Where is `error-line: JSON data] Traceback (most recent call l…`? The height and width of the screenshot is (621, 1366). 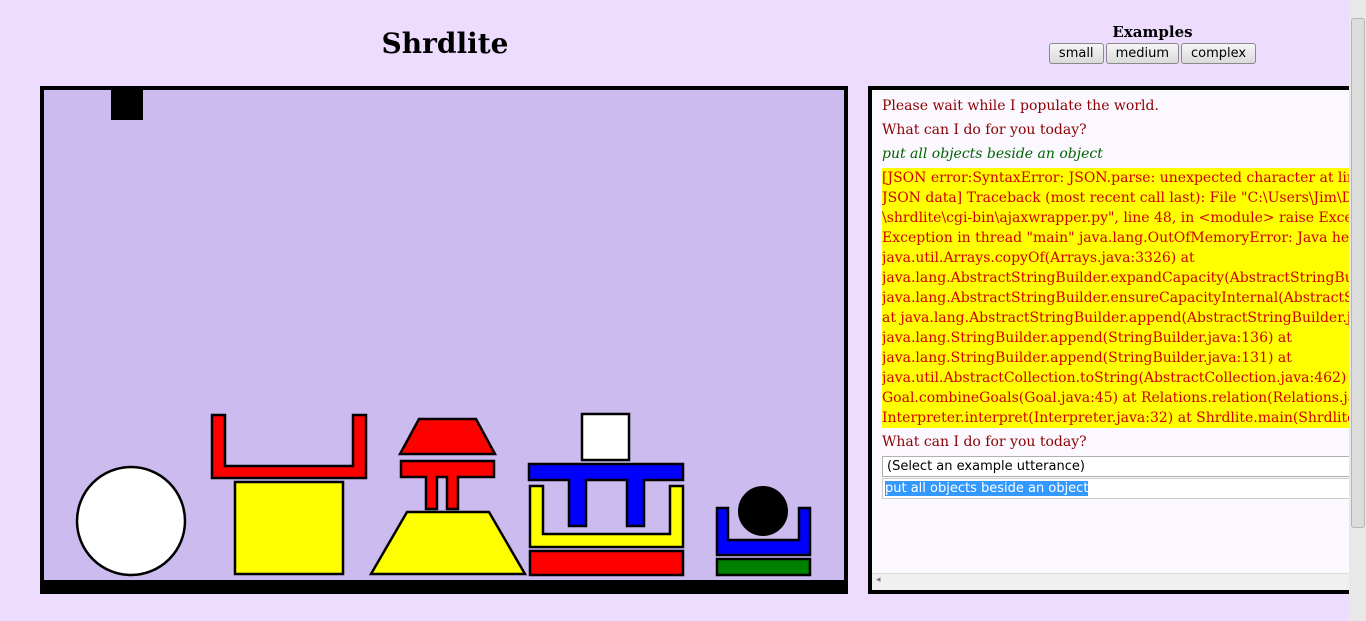 error-line: JSON data] Traceback (most recent call l… is located at coordinates (1118, 198).